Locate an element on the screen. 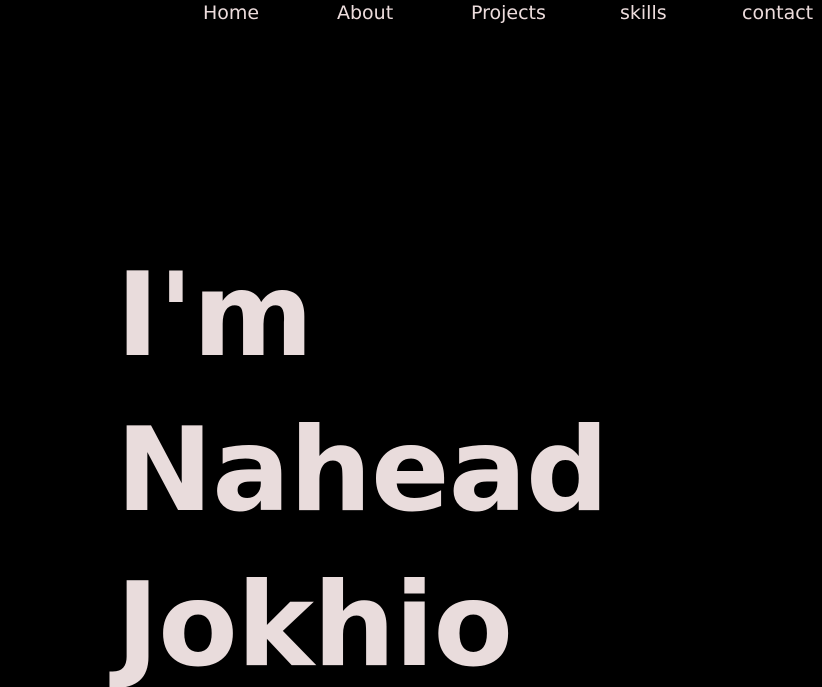 The image size is (822, 687). nav-link-contact: contact is located at coordinates (777, 13).